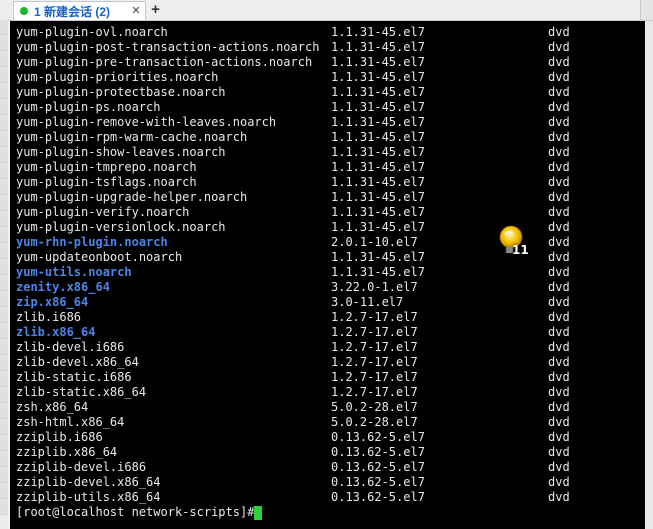 Image resolution: width=653 pixels, height=529 pixels. Describe the element at coordinates (146, 122) in the screenshot. I see `package-name: yum-plugin-remove-with-leaves.noarch` at that location.